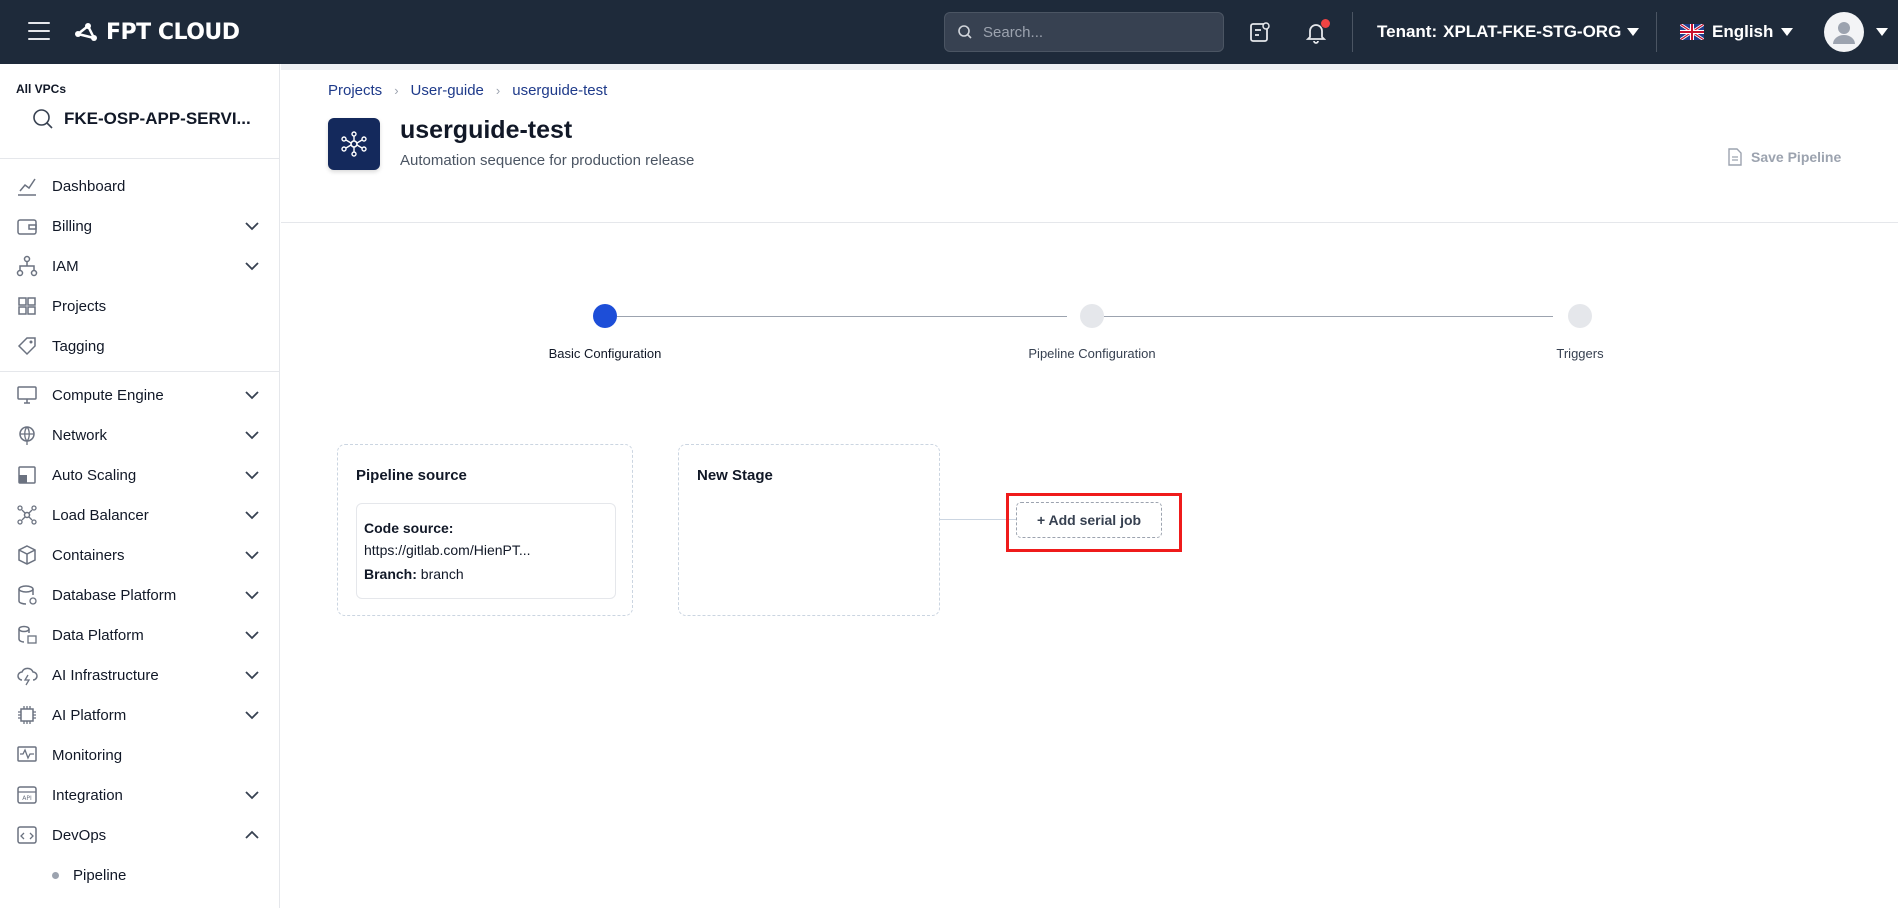  I want to click on svg-text: API, so click(27, 798).